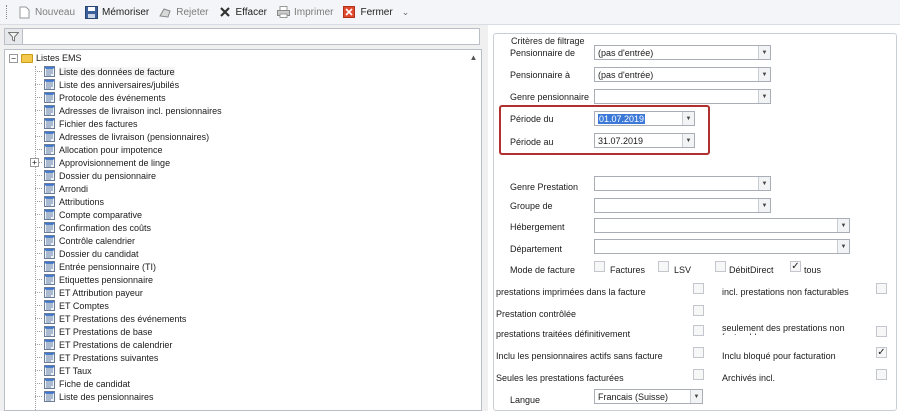 The height and width of the screenshot is (411, 900). I want to click on tree-item-label: Adresses de livraison (pensionnaires), so click(134, 136).